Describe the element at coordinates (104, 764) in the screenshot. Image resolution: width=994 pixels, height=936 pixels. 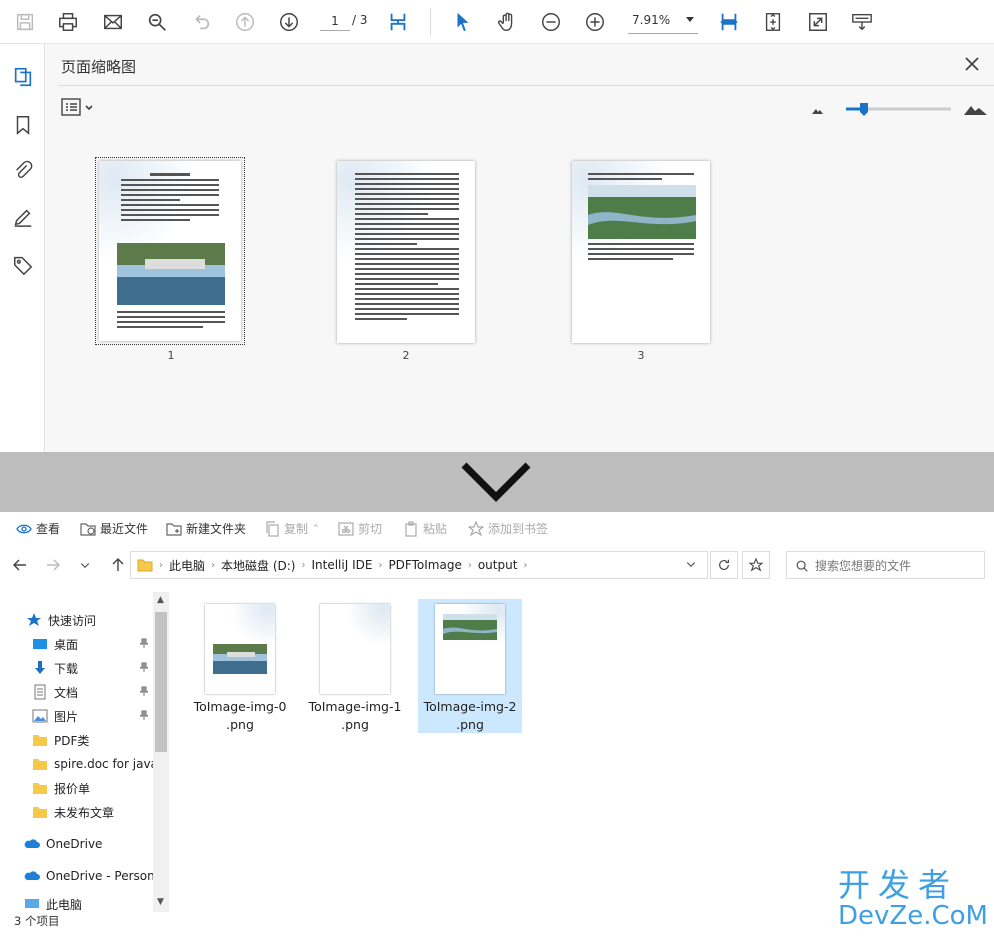
I see `nav-item-label: spire.doc for java` at that location.